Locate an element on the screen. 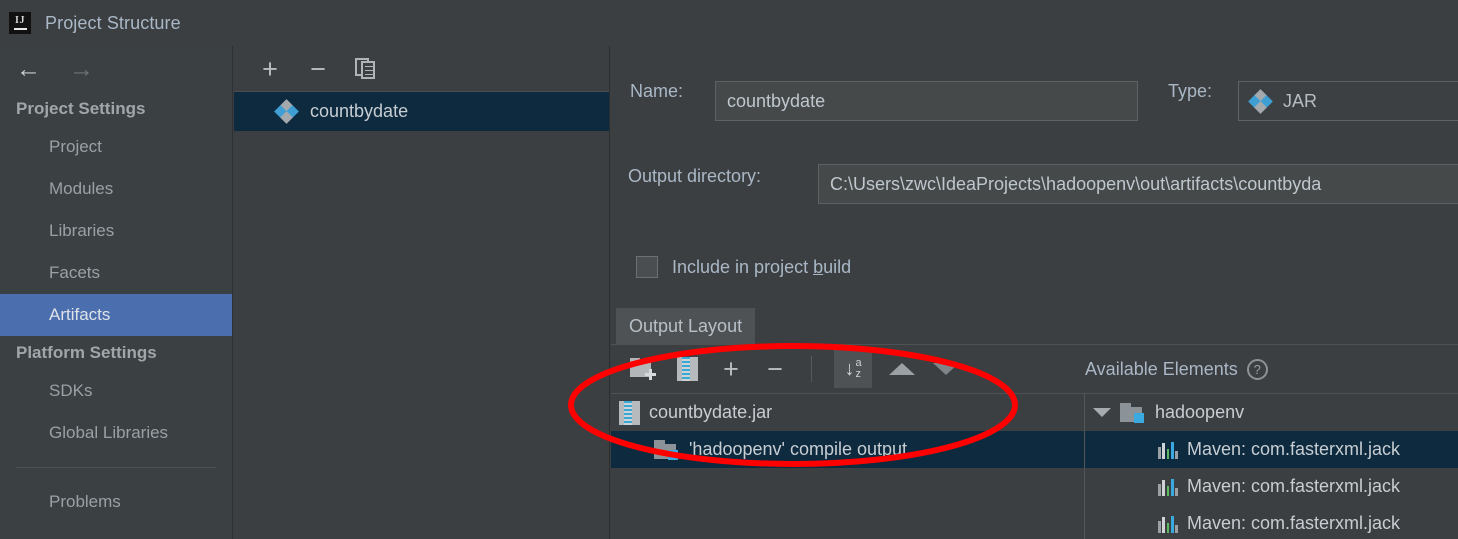 Image resolution: width=1458 pixels, height=539 pixels. include-in-project-build-row: Include in project build is located at coordinates (743, 267).